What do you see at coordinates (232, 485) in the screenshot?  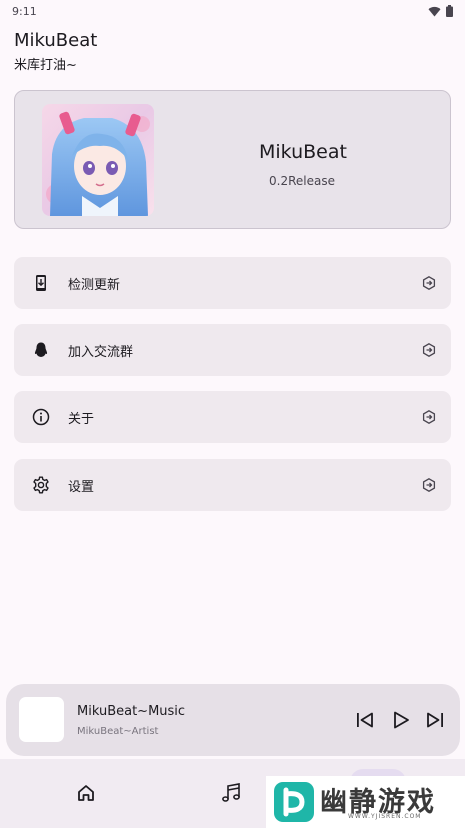 I see `menu-settings: 设置` at bounding box center [232, 485].